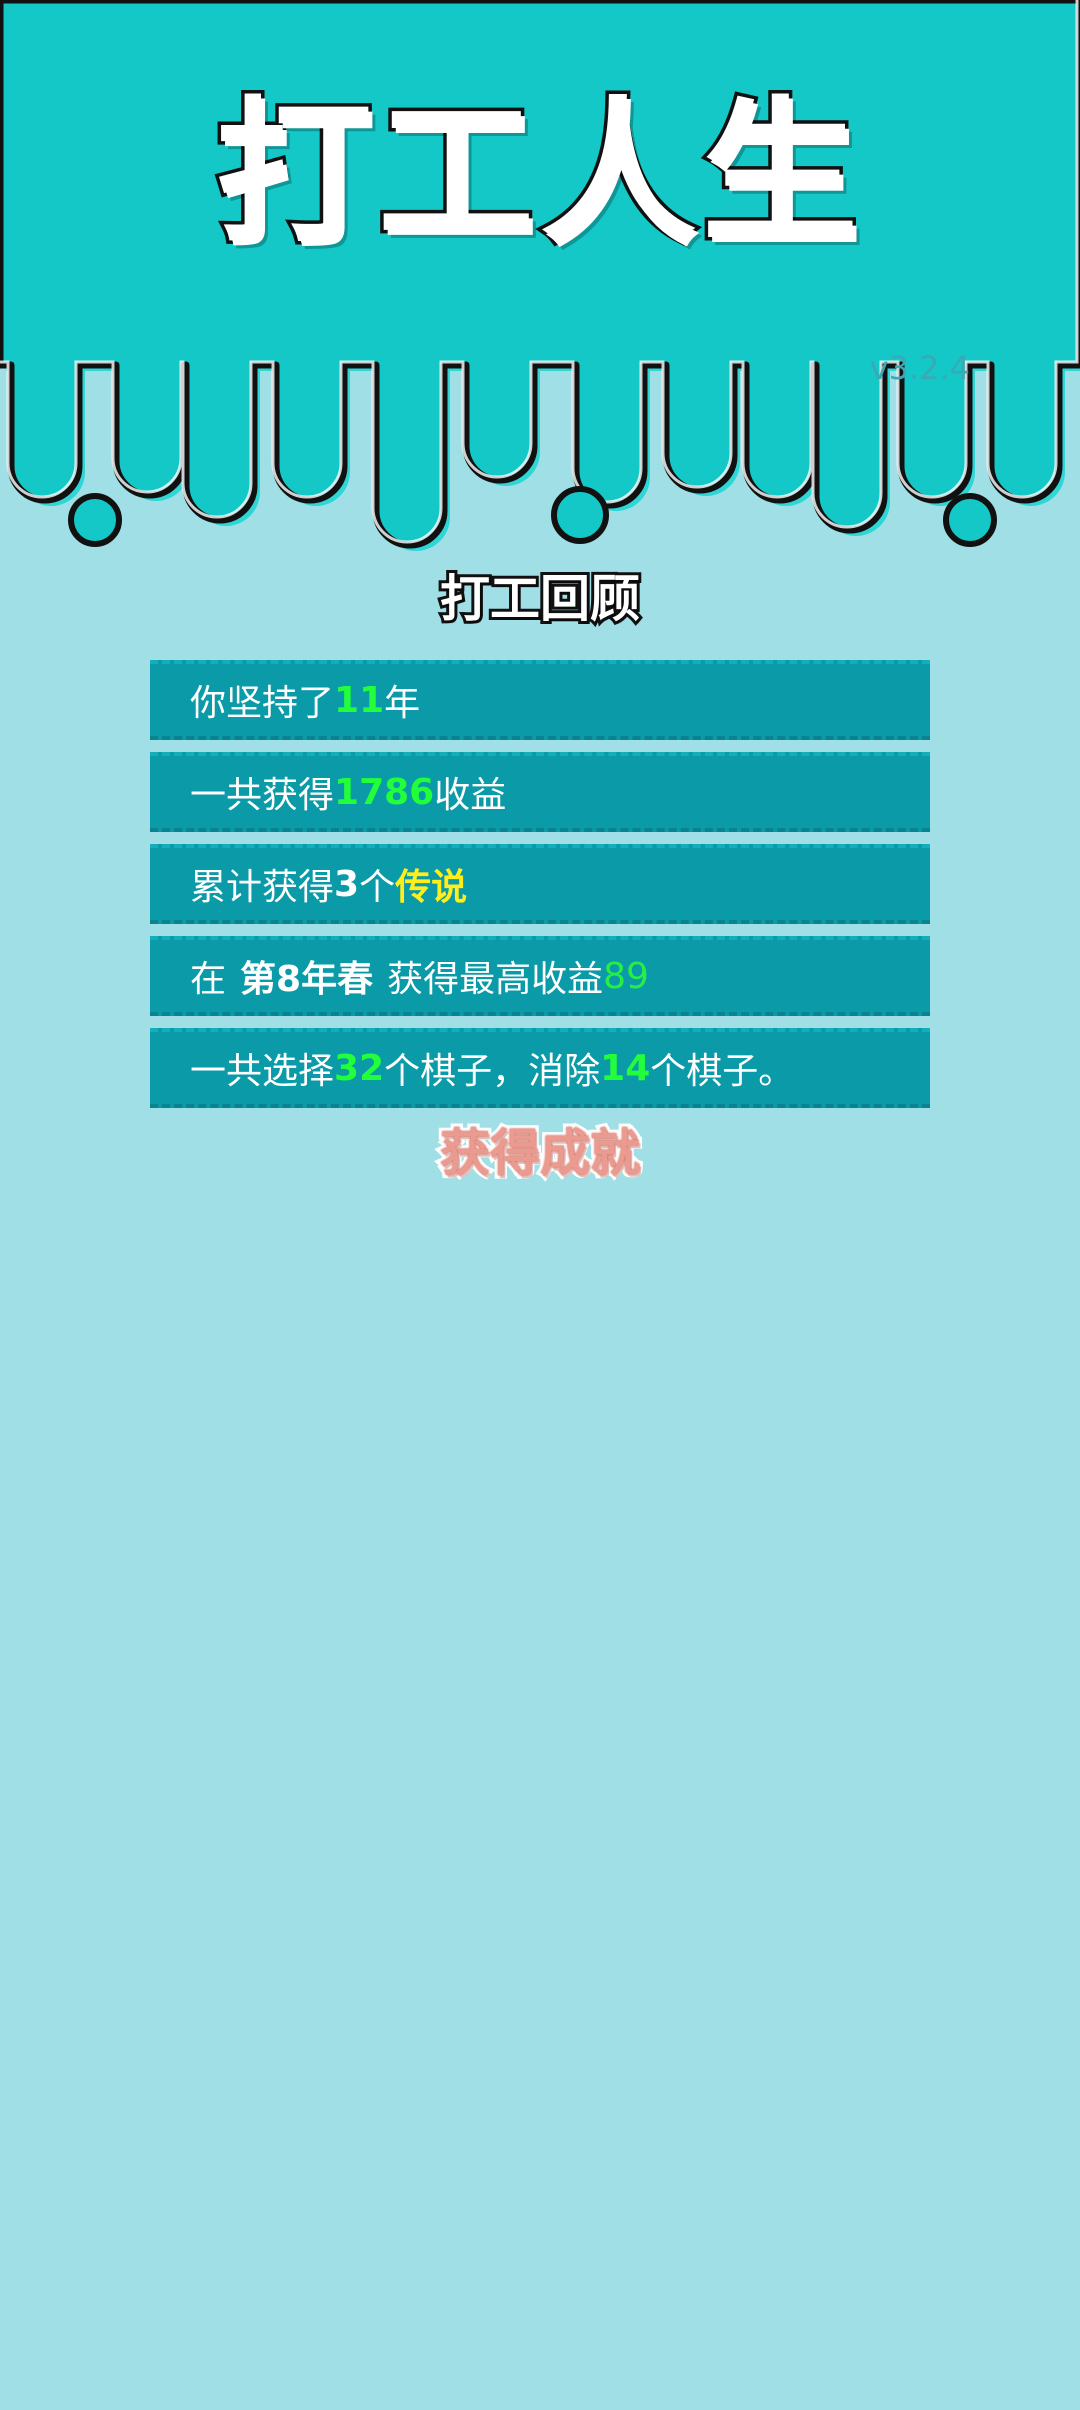 This screenshot has width=1080, height=2410. I want to click on stat-text: 一共获得, so click(262, 795).